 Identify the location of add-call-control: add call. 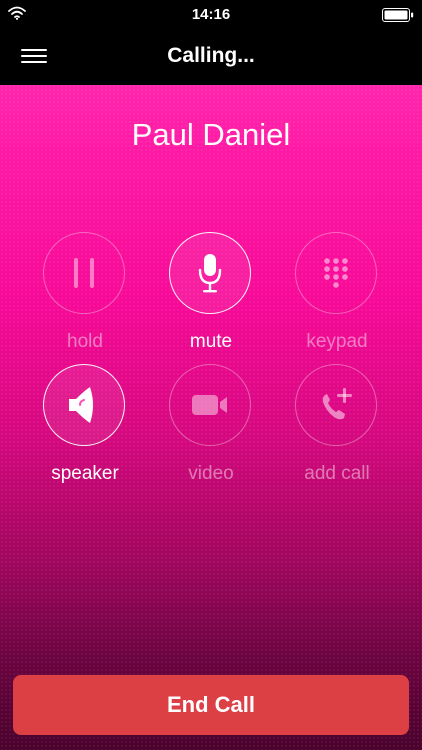
(337, 429).